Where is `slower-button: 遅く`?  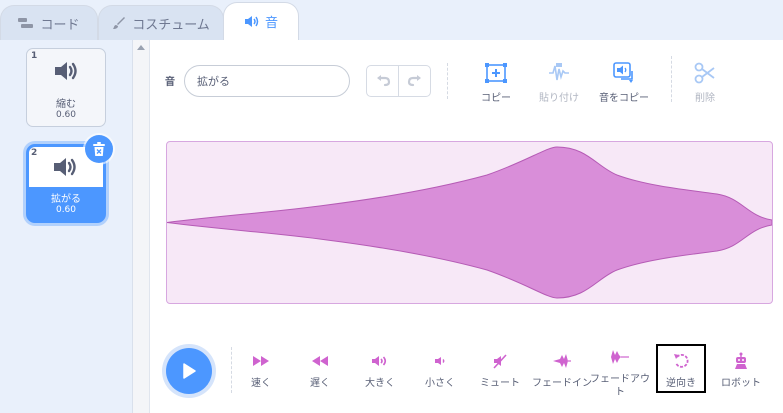
slower-button: 遅く is located at coordinates (320, 369).